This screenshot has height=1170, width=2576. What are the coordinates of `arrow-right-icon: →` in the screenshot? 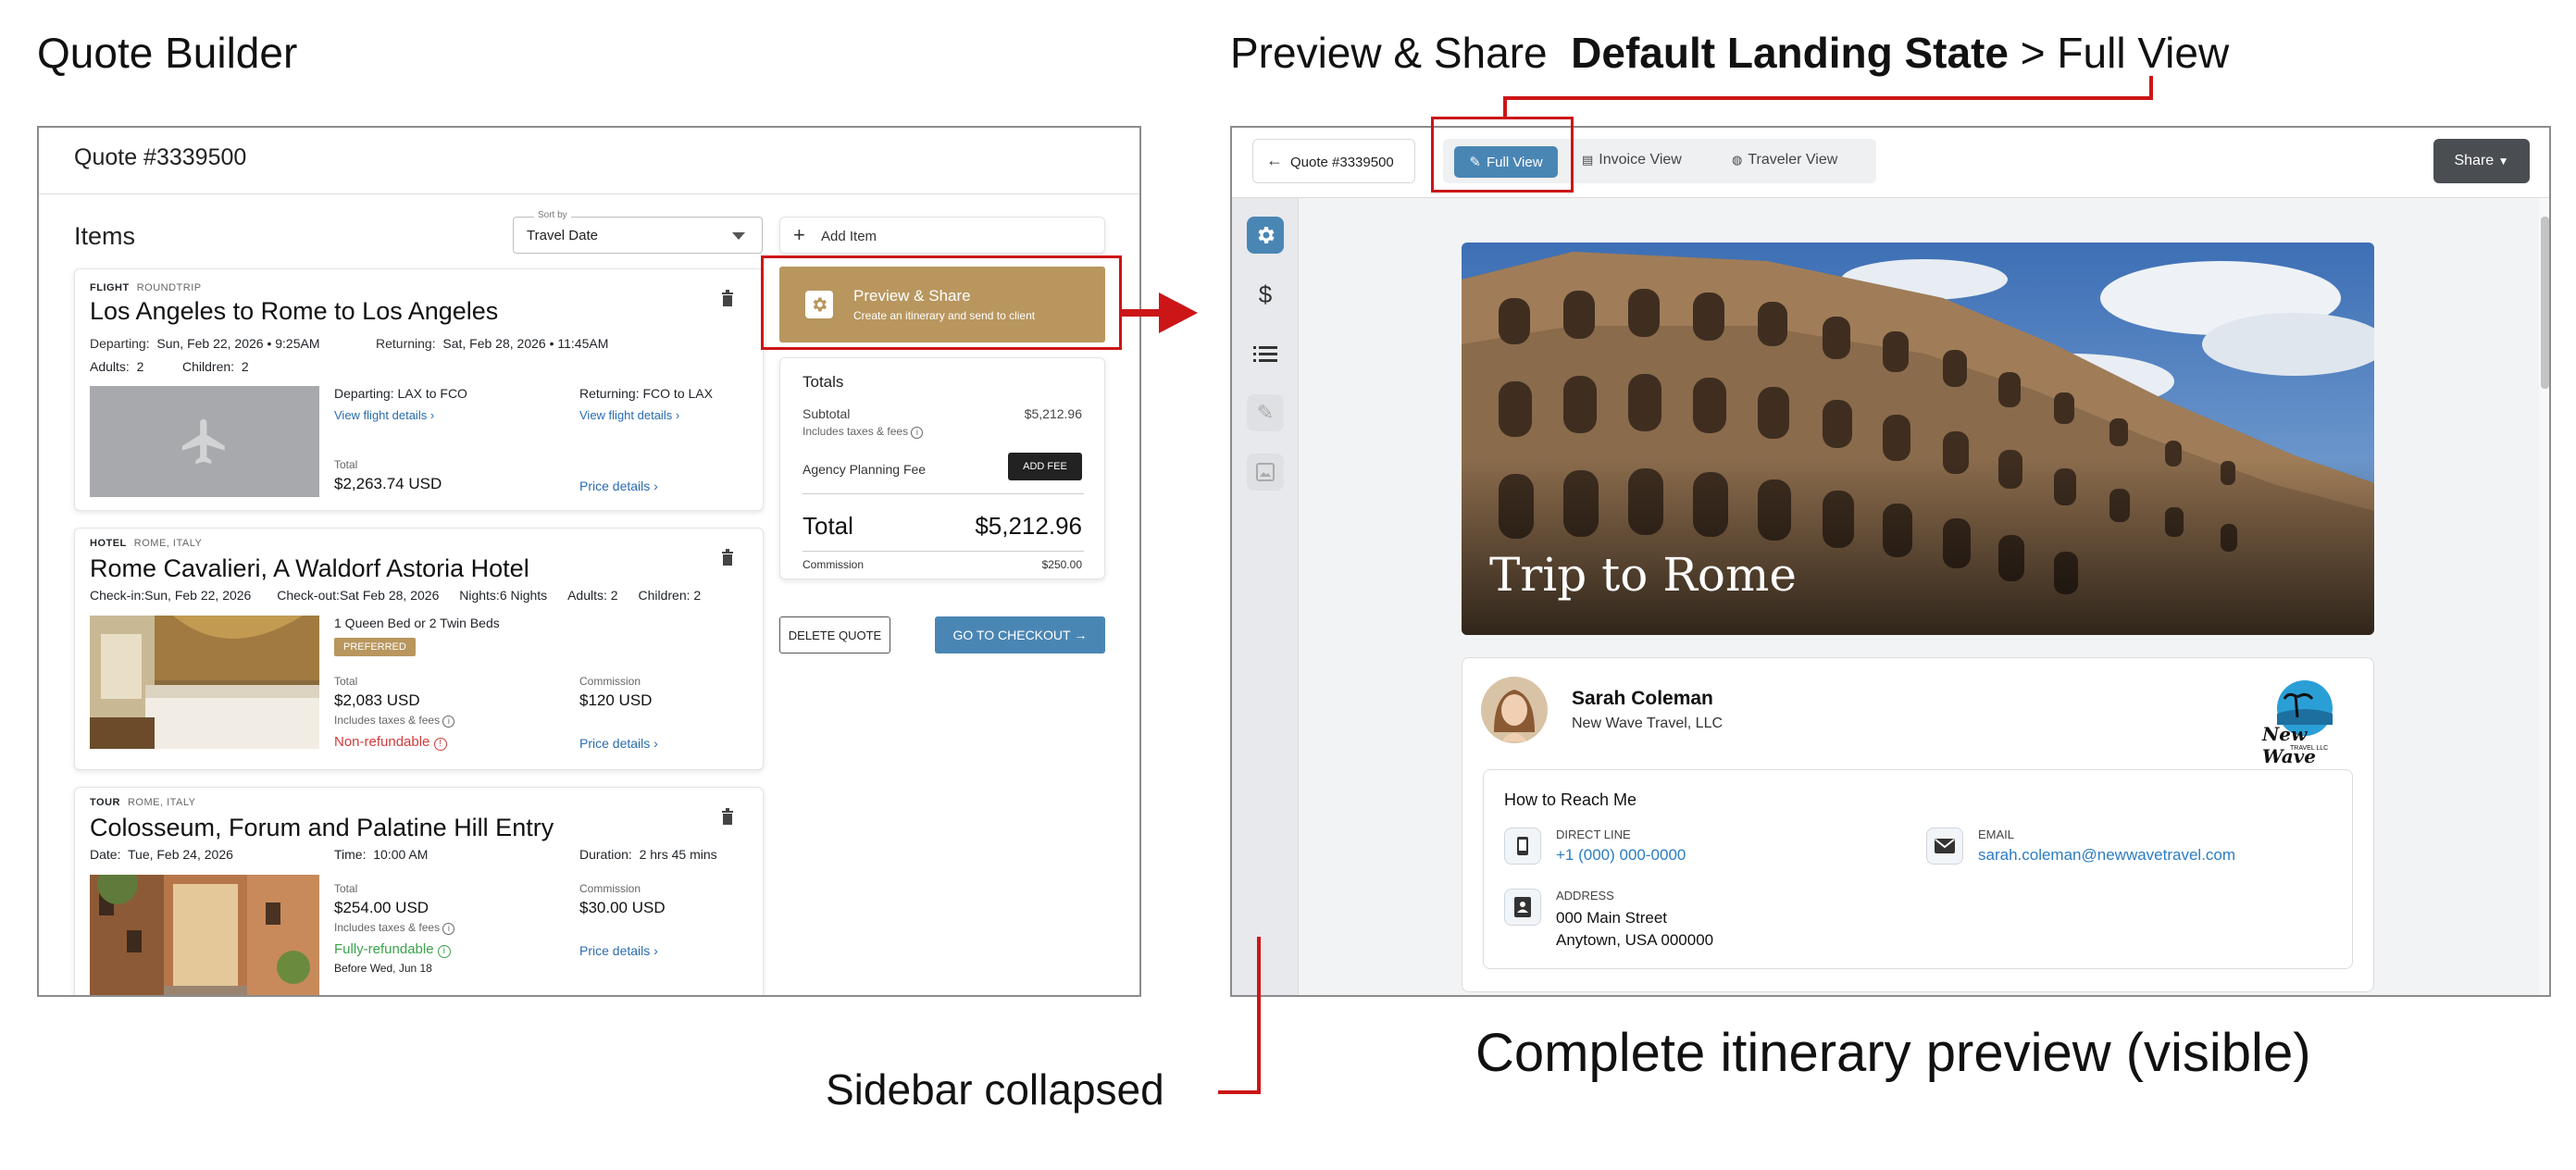 It's located at (1081, 635).